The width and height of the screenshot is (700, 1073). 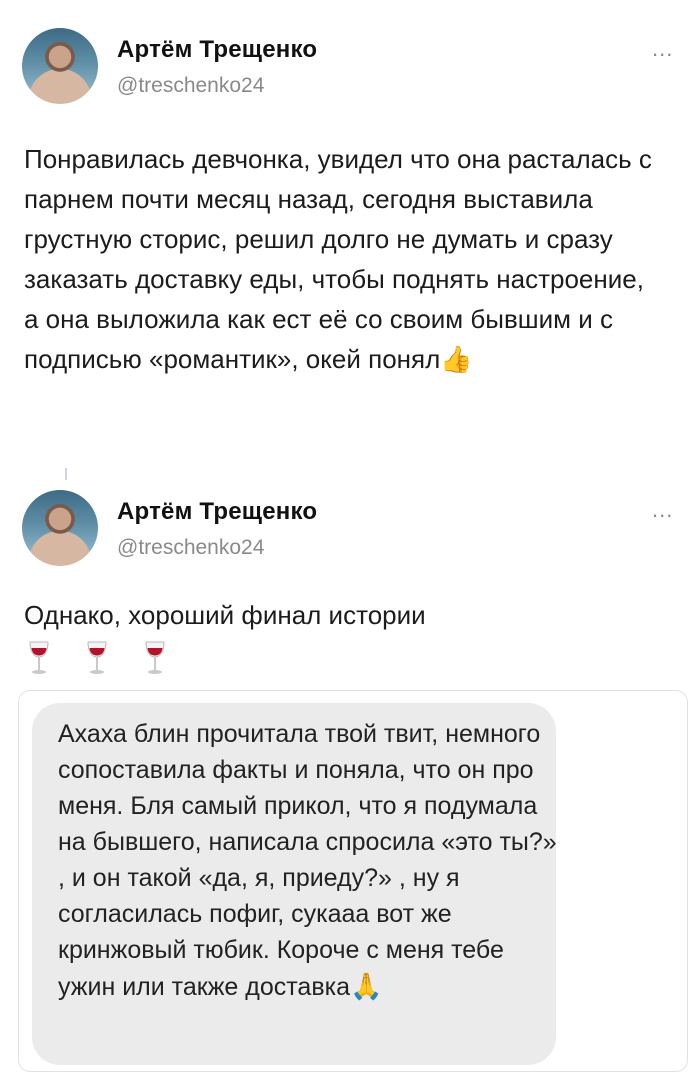 What do you see at coordinates (225, 615) in the screenshot?
I see `tweet-text: Однако, хороший финал истории` at bounding box center [225, 615].